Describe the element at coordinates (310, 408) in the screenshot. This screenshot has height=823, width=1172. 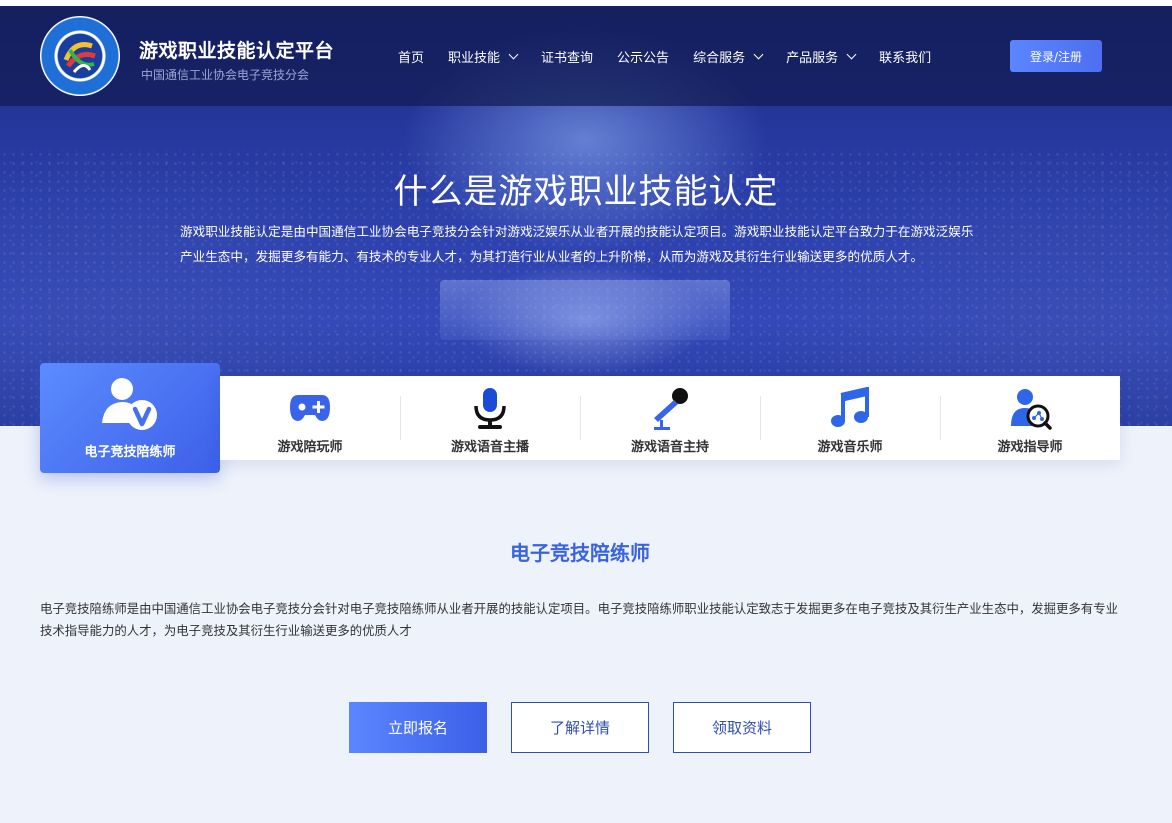
I see `gamepad-icon` at that location.